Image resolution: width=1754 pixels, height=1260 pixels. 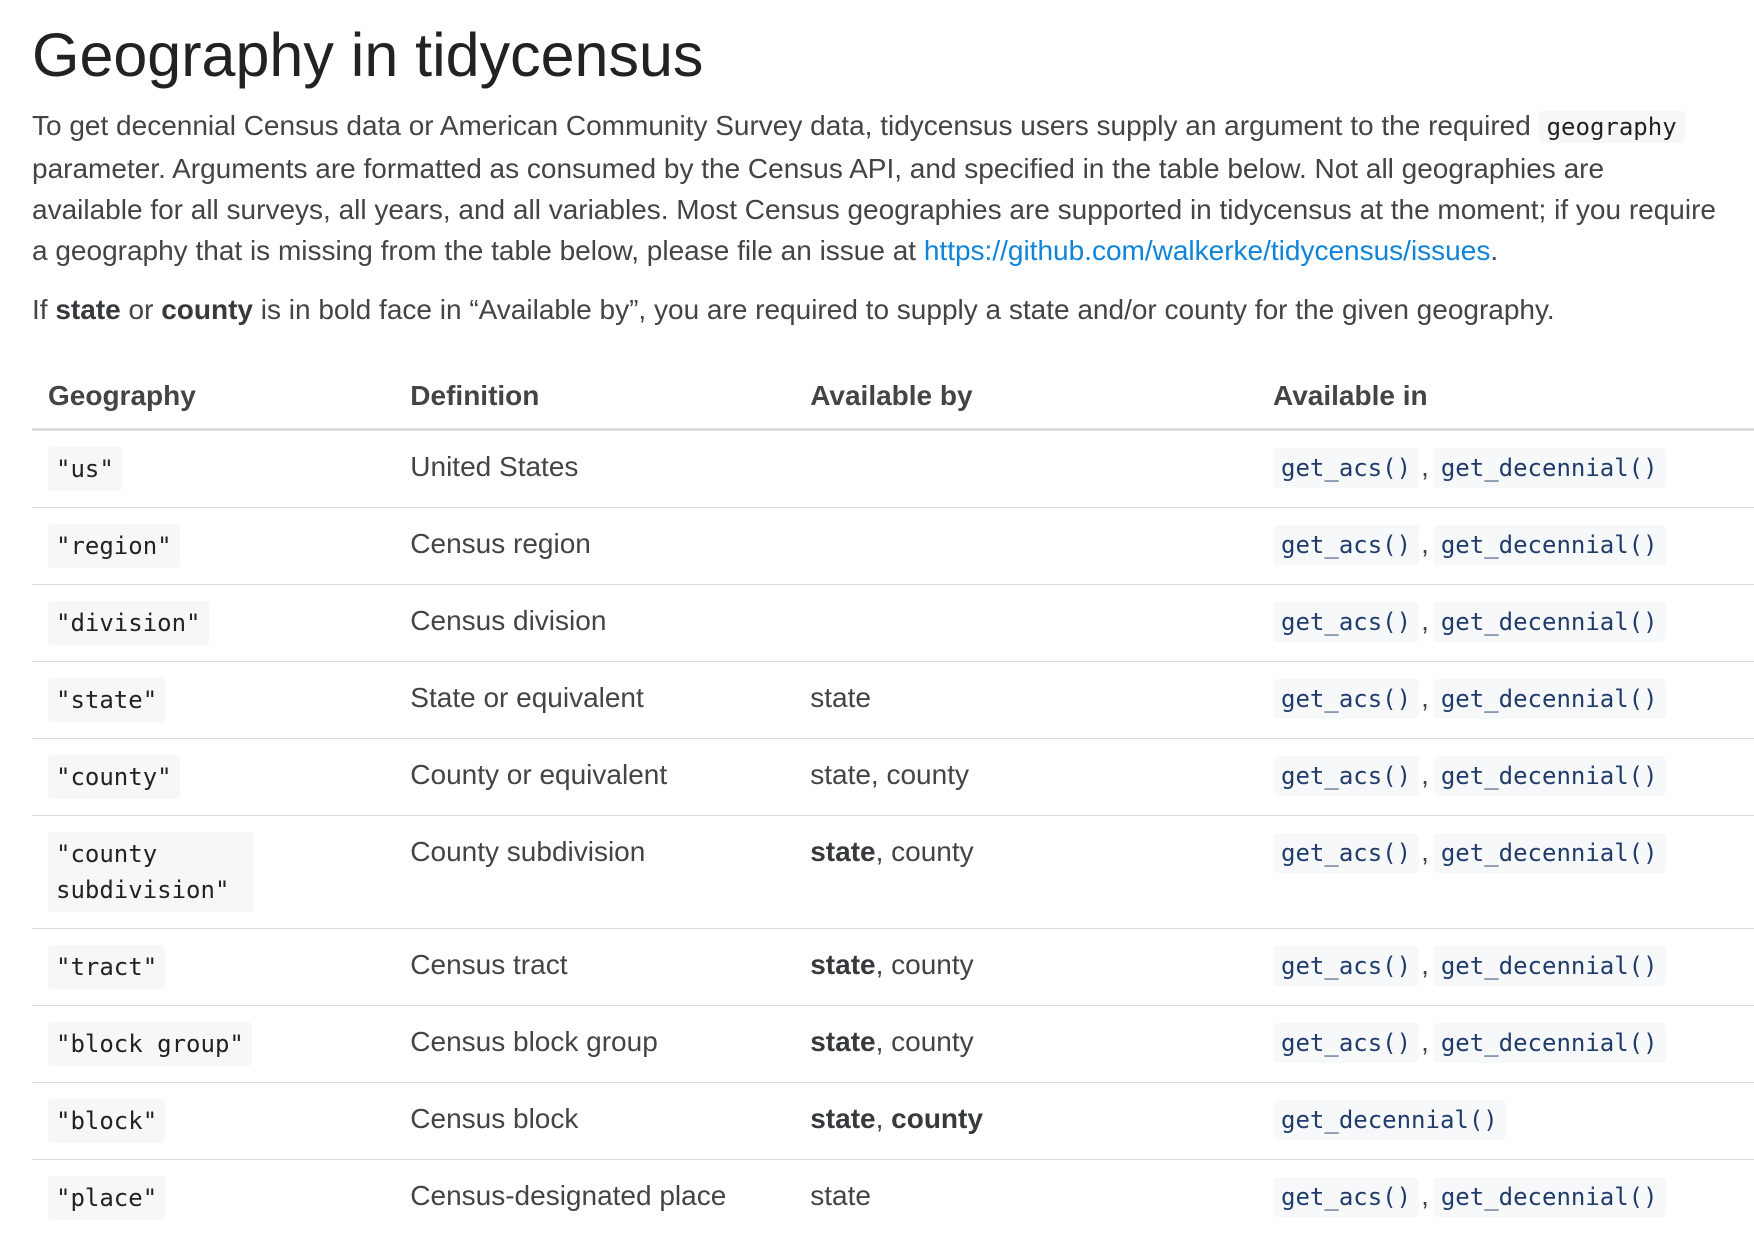 I want to click on intro-p2-start: If, so click(x=44, y=310).